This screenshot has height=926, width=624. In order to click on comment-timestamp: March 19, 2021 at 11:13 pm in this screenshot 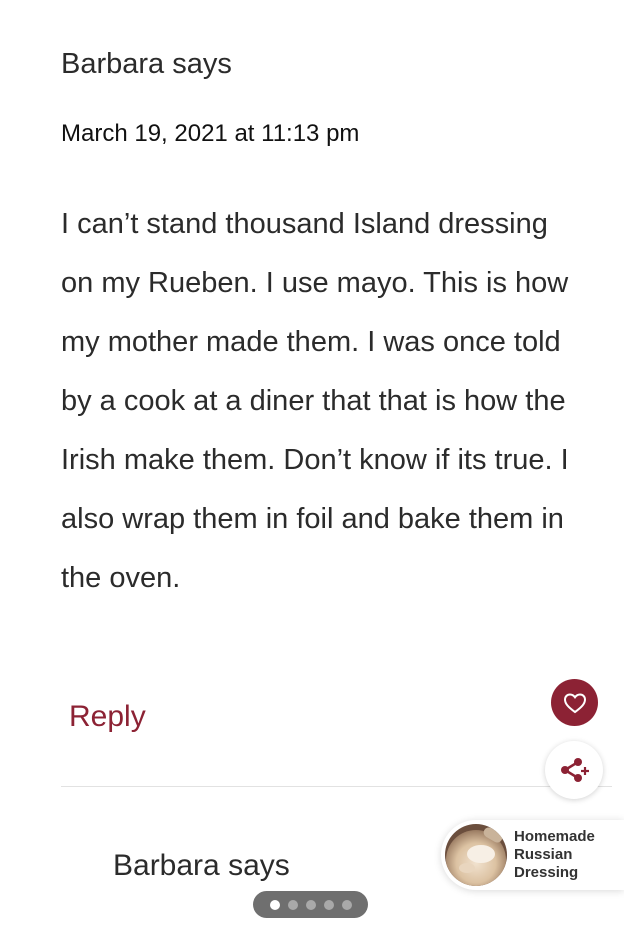, I will do `click(210, 133)`.